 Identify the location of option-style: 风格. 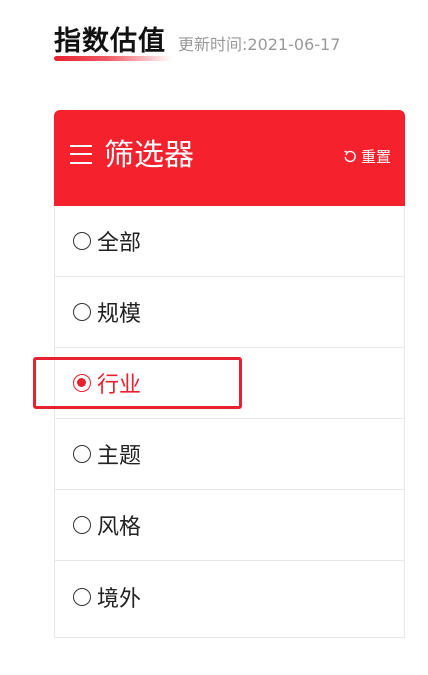
(229, 525).